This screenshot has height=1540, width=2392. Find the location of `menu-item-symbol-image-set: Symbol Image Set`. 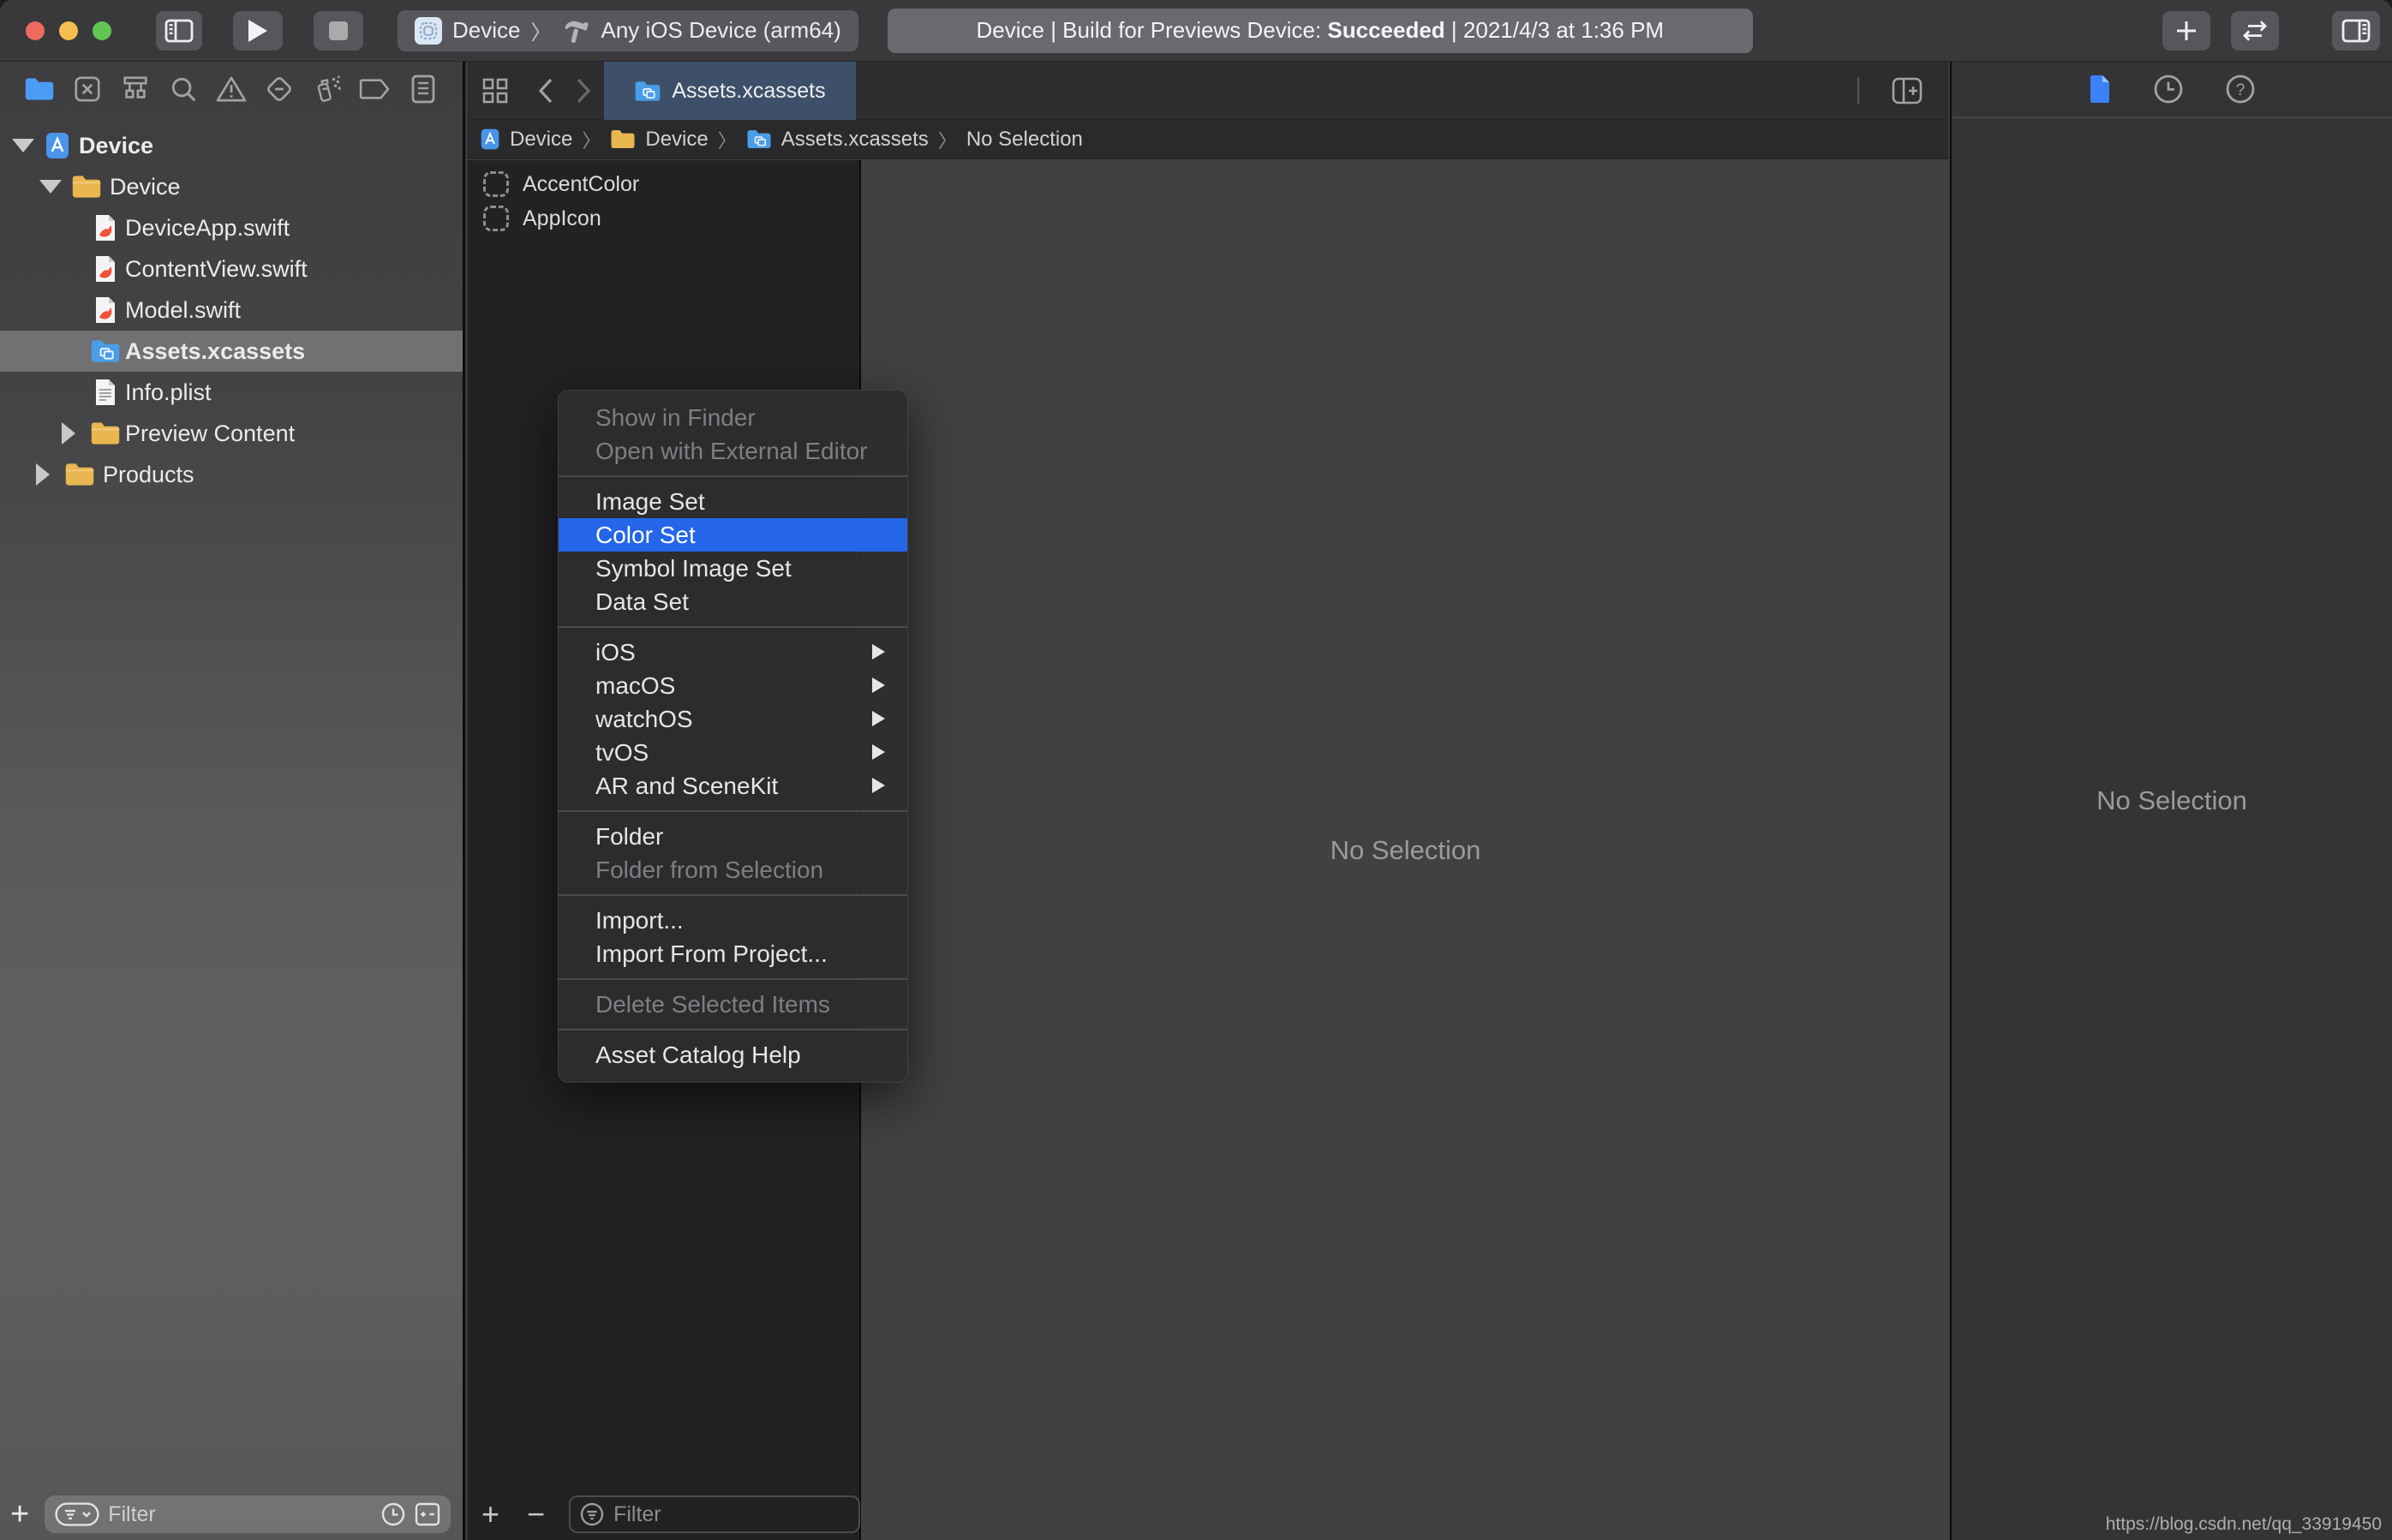

menu-item-symbol-image-set: Symbol Image Set is located at coordinates (733, 568).